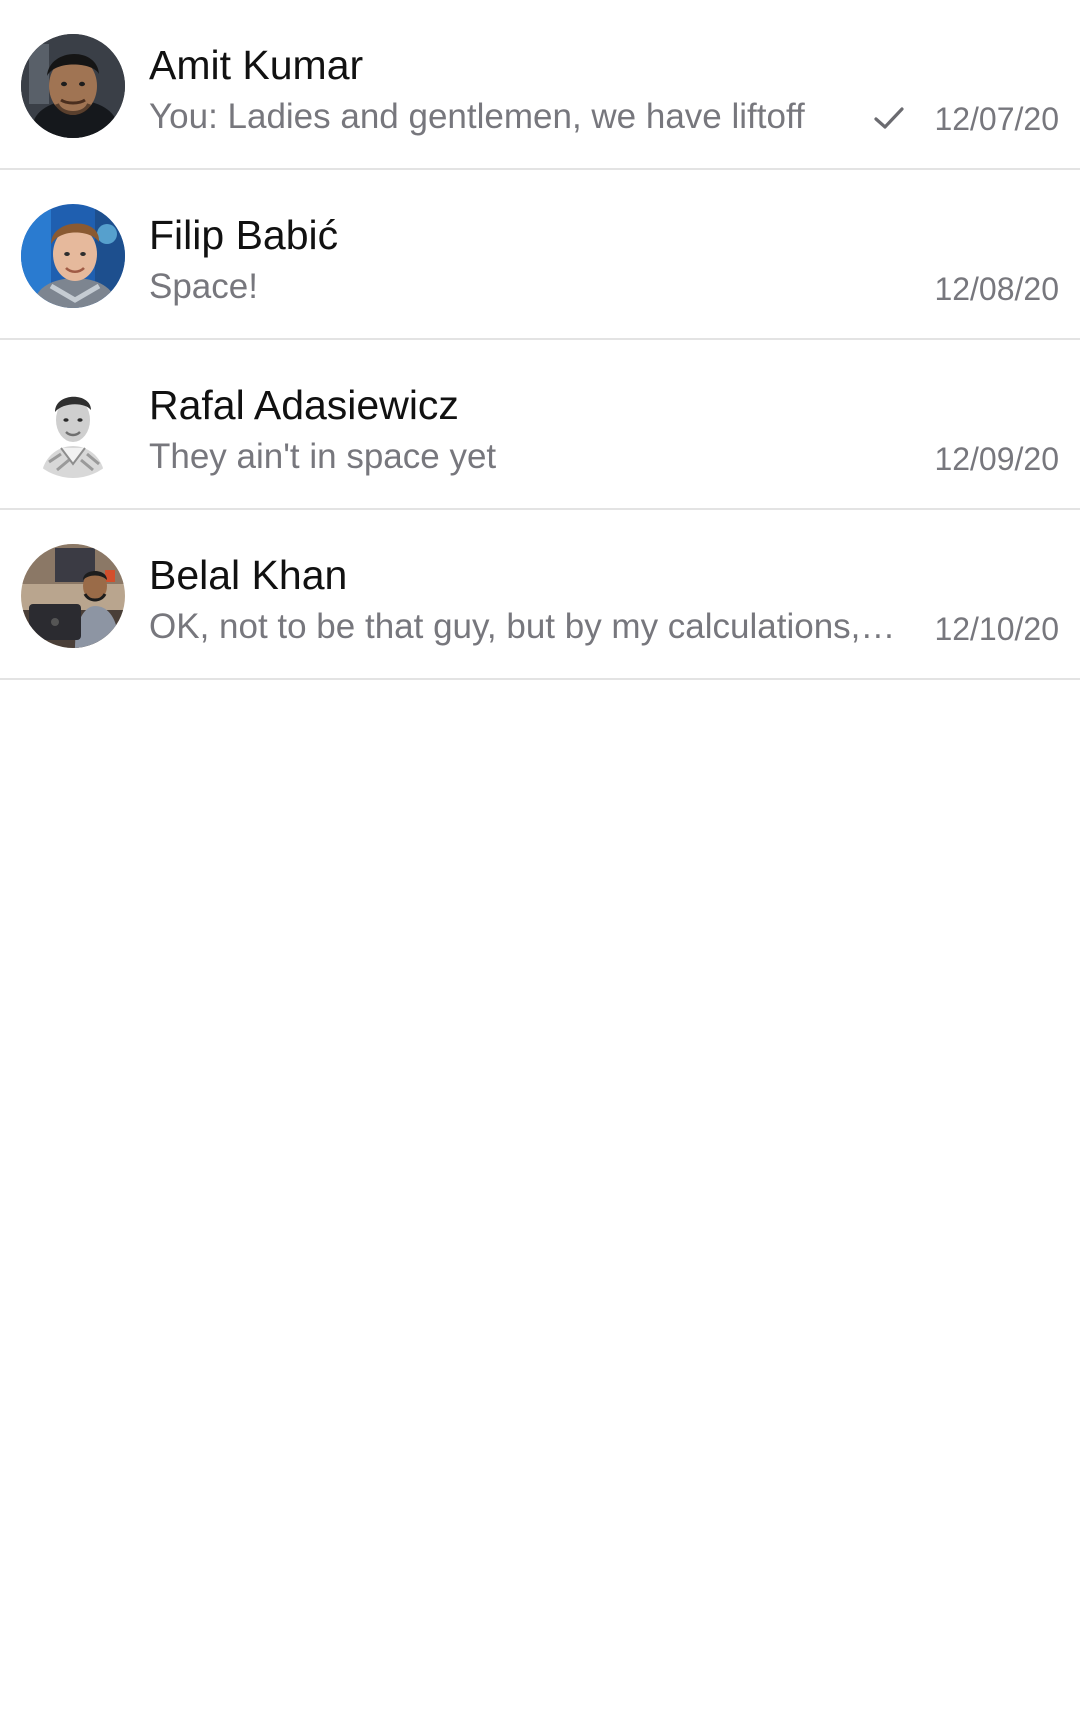 Image resolution: width=1080 pixels, height=1731 pixels. Describe the element at coordinates (889, 118) in the screenshot. I see `check-icon` at that location.